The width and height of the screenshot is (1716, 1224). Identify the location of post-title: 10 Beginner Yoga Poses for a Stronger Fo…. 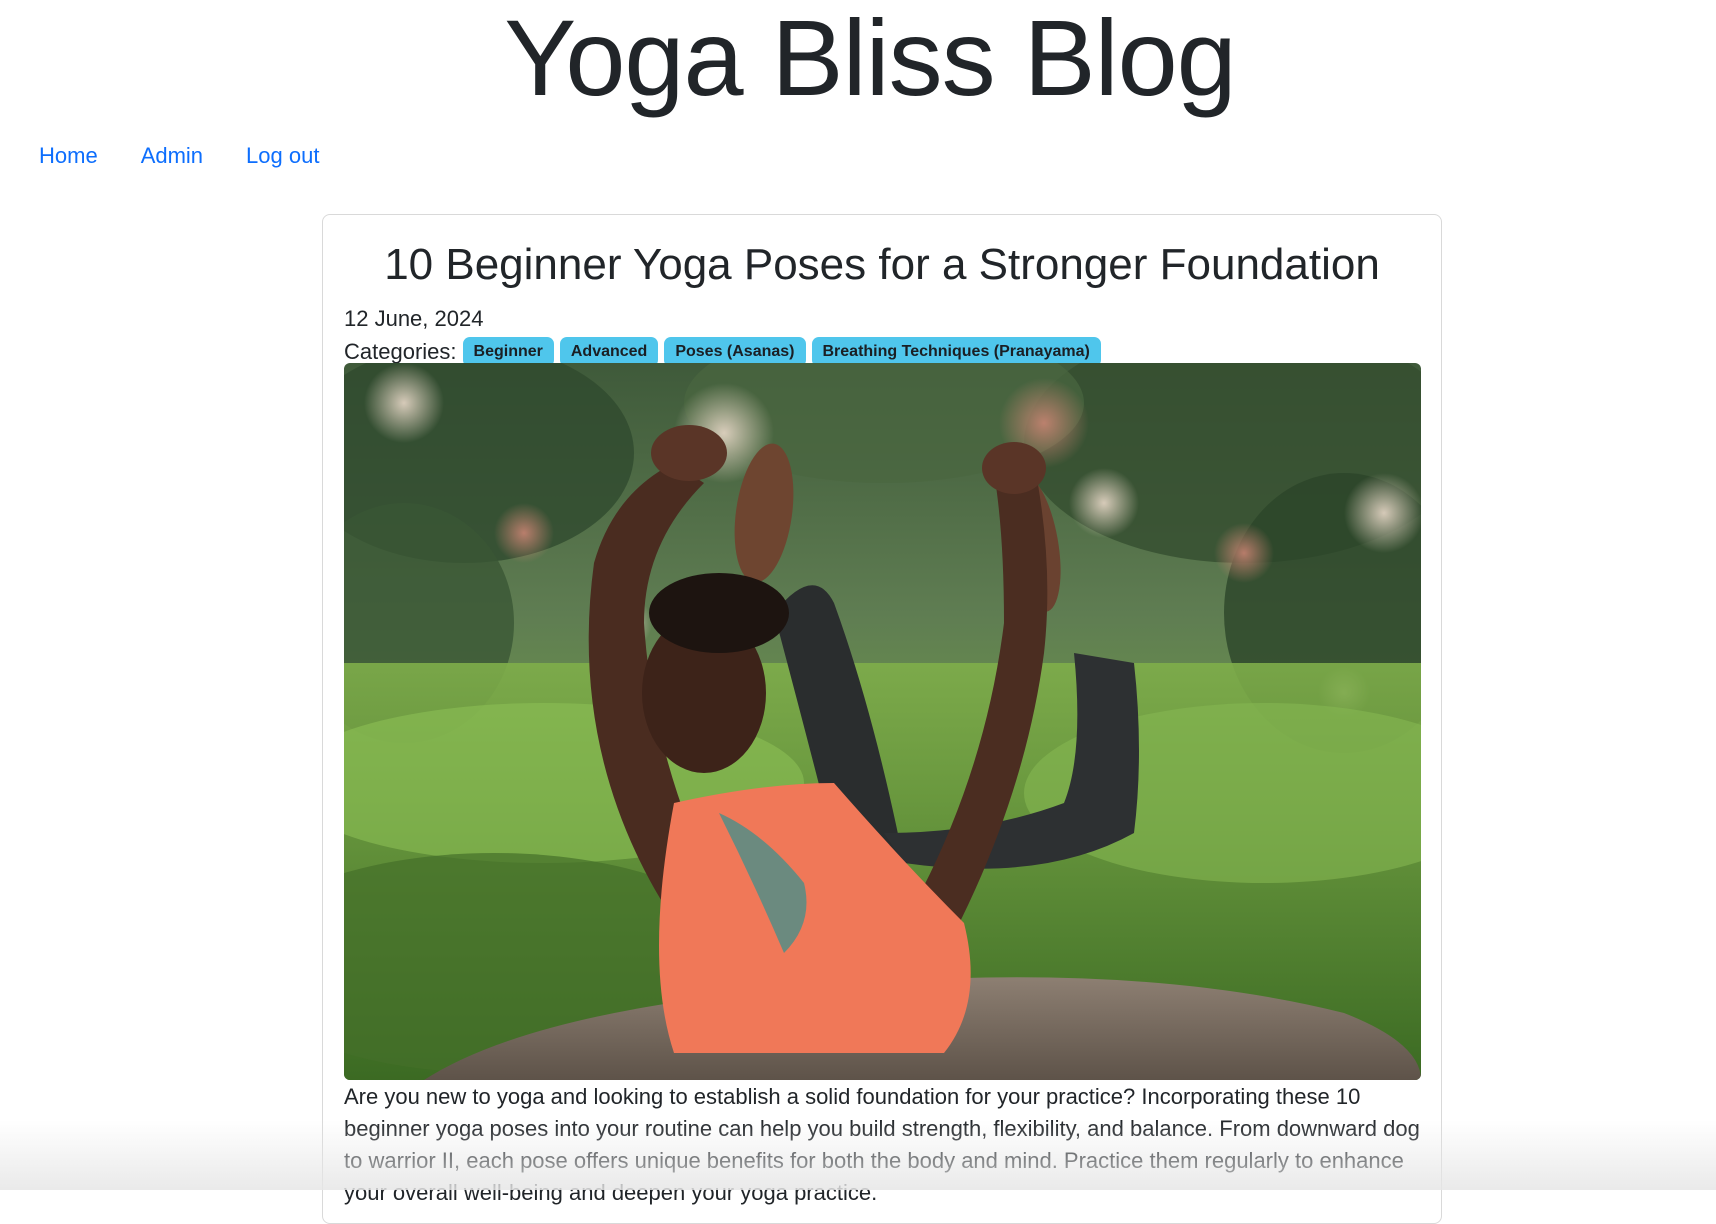
(882, 264).